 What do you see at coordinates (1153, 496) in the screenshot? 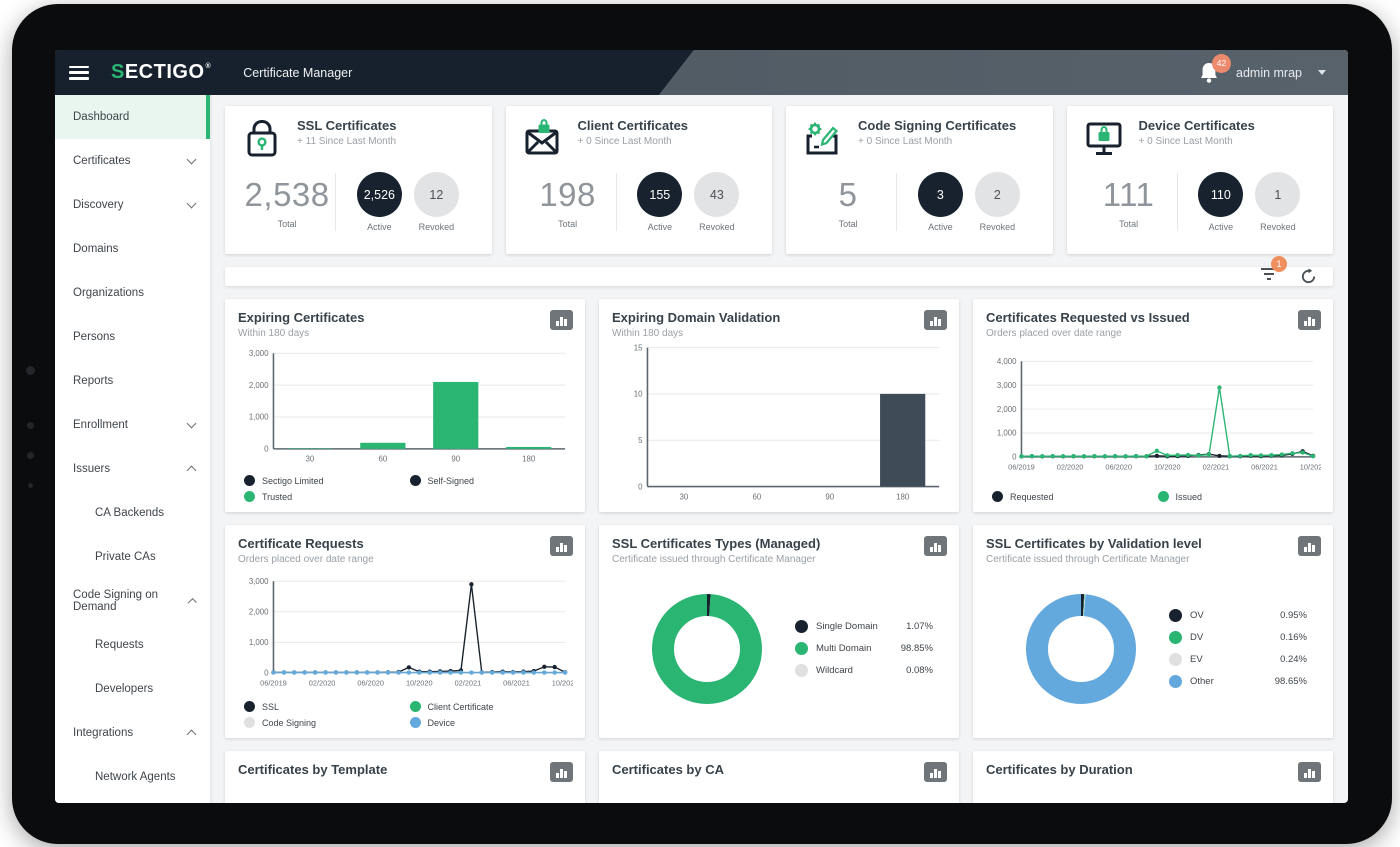
I see `chart-legend: Requested Issued` at bounding box center [1153, 496].